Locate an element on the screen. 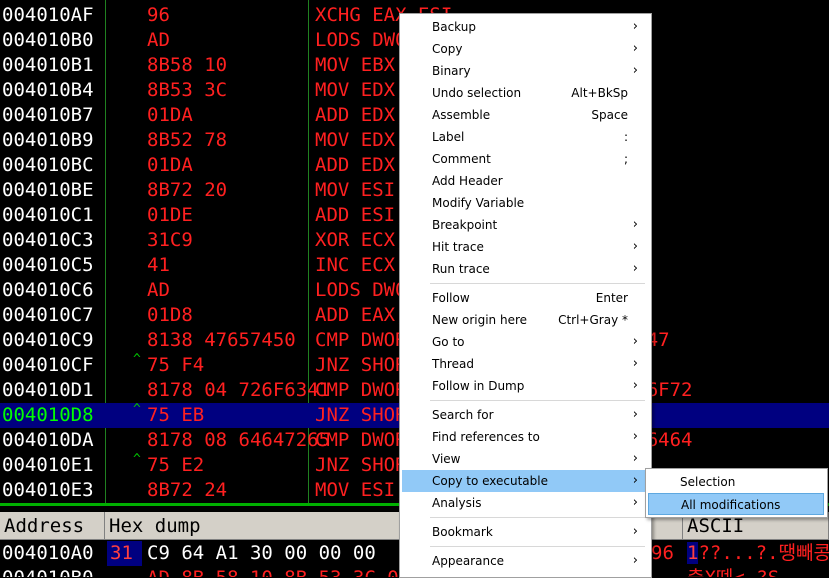  menu-item-analysis: Analysis › is located at coordinates (525, 503).